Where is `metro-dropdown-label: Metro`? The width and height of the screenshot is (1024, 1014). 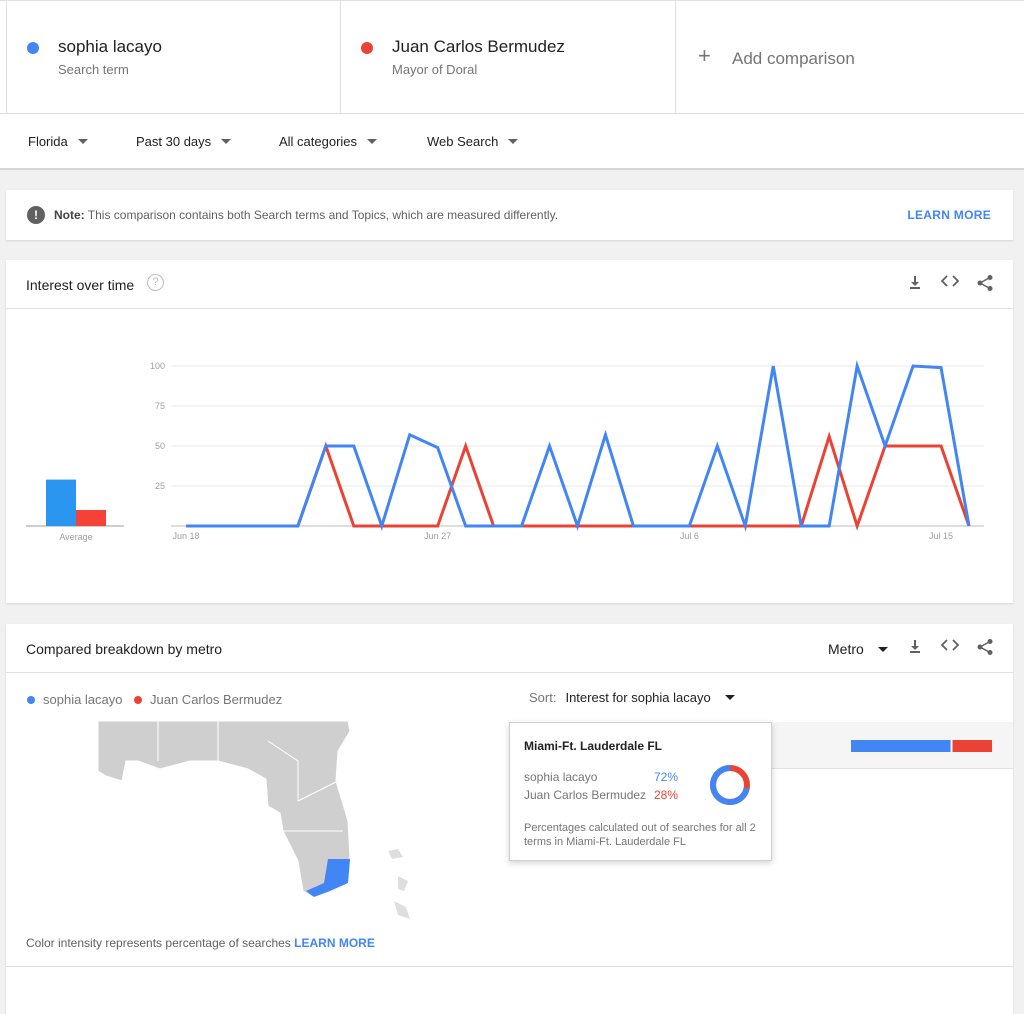 metro-dropdown-label: Metro is located at coordinates (846, 649).